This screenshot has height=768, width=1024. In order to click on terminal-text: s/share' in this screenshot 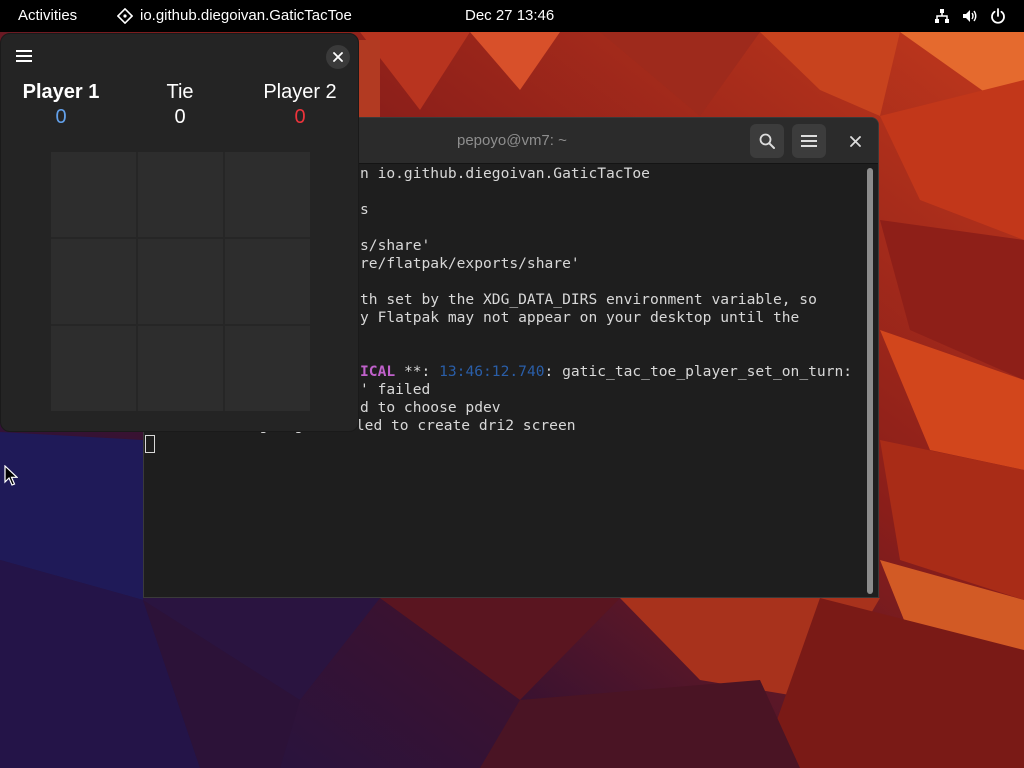, I will do `click(395, 245)`.